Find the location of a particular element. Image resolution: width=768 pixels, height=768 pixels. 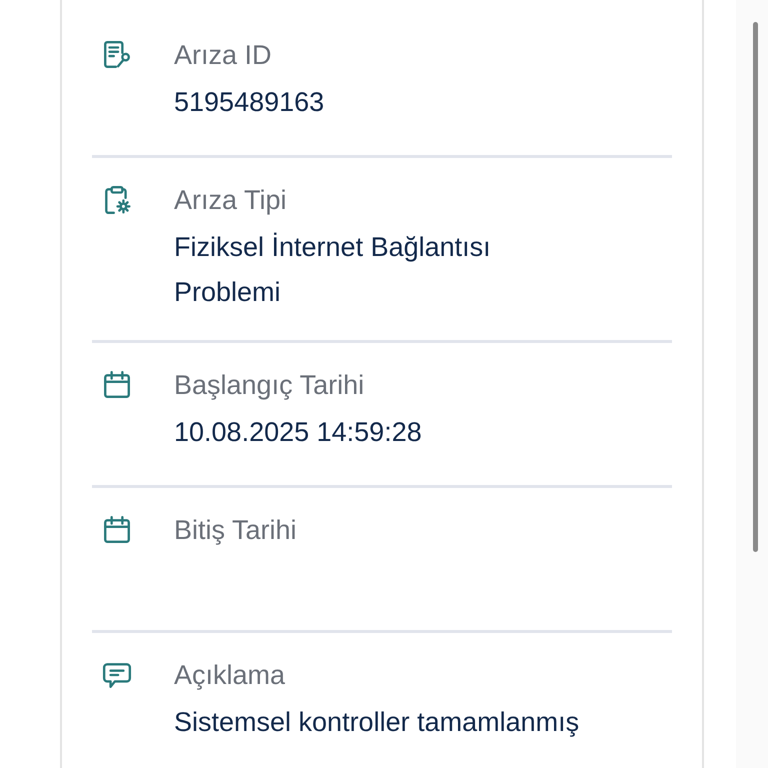

field-label: Bitiş Tarihi is located at coordinates (235, 530).